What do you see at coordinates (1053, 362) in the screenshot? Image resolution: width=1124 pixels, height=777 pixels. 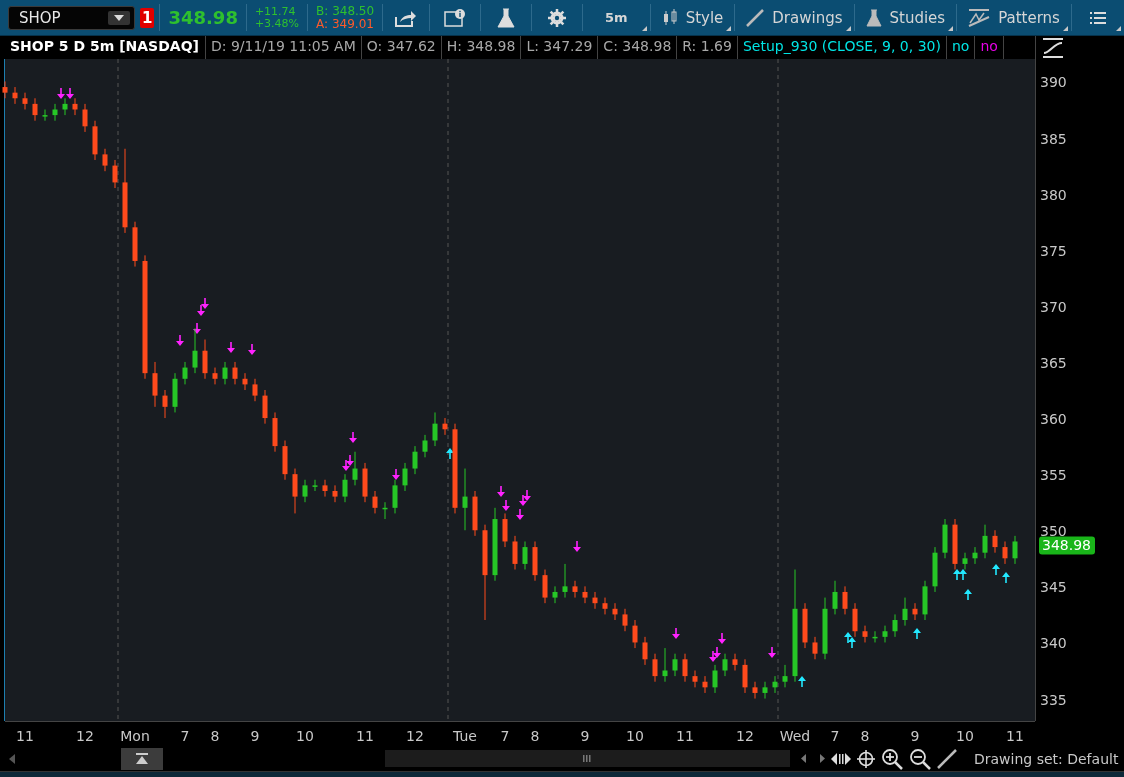 I see `price-tick-label: 365` at bounding box center [1053, 362].